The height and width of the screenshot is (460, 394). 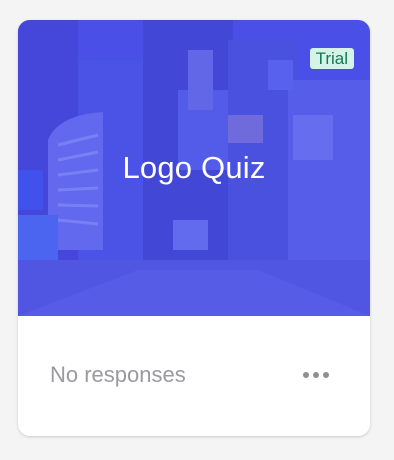 I want to click on more-horizontal-icon, so click(x=316, y=375).